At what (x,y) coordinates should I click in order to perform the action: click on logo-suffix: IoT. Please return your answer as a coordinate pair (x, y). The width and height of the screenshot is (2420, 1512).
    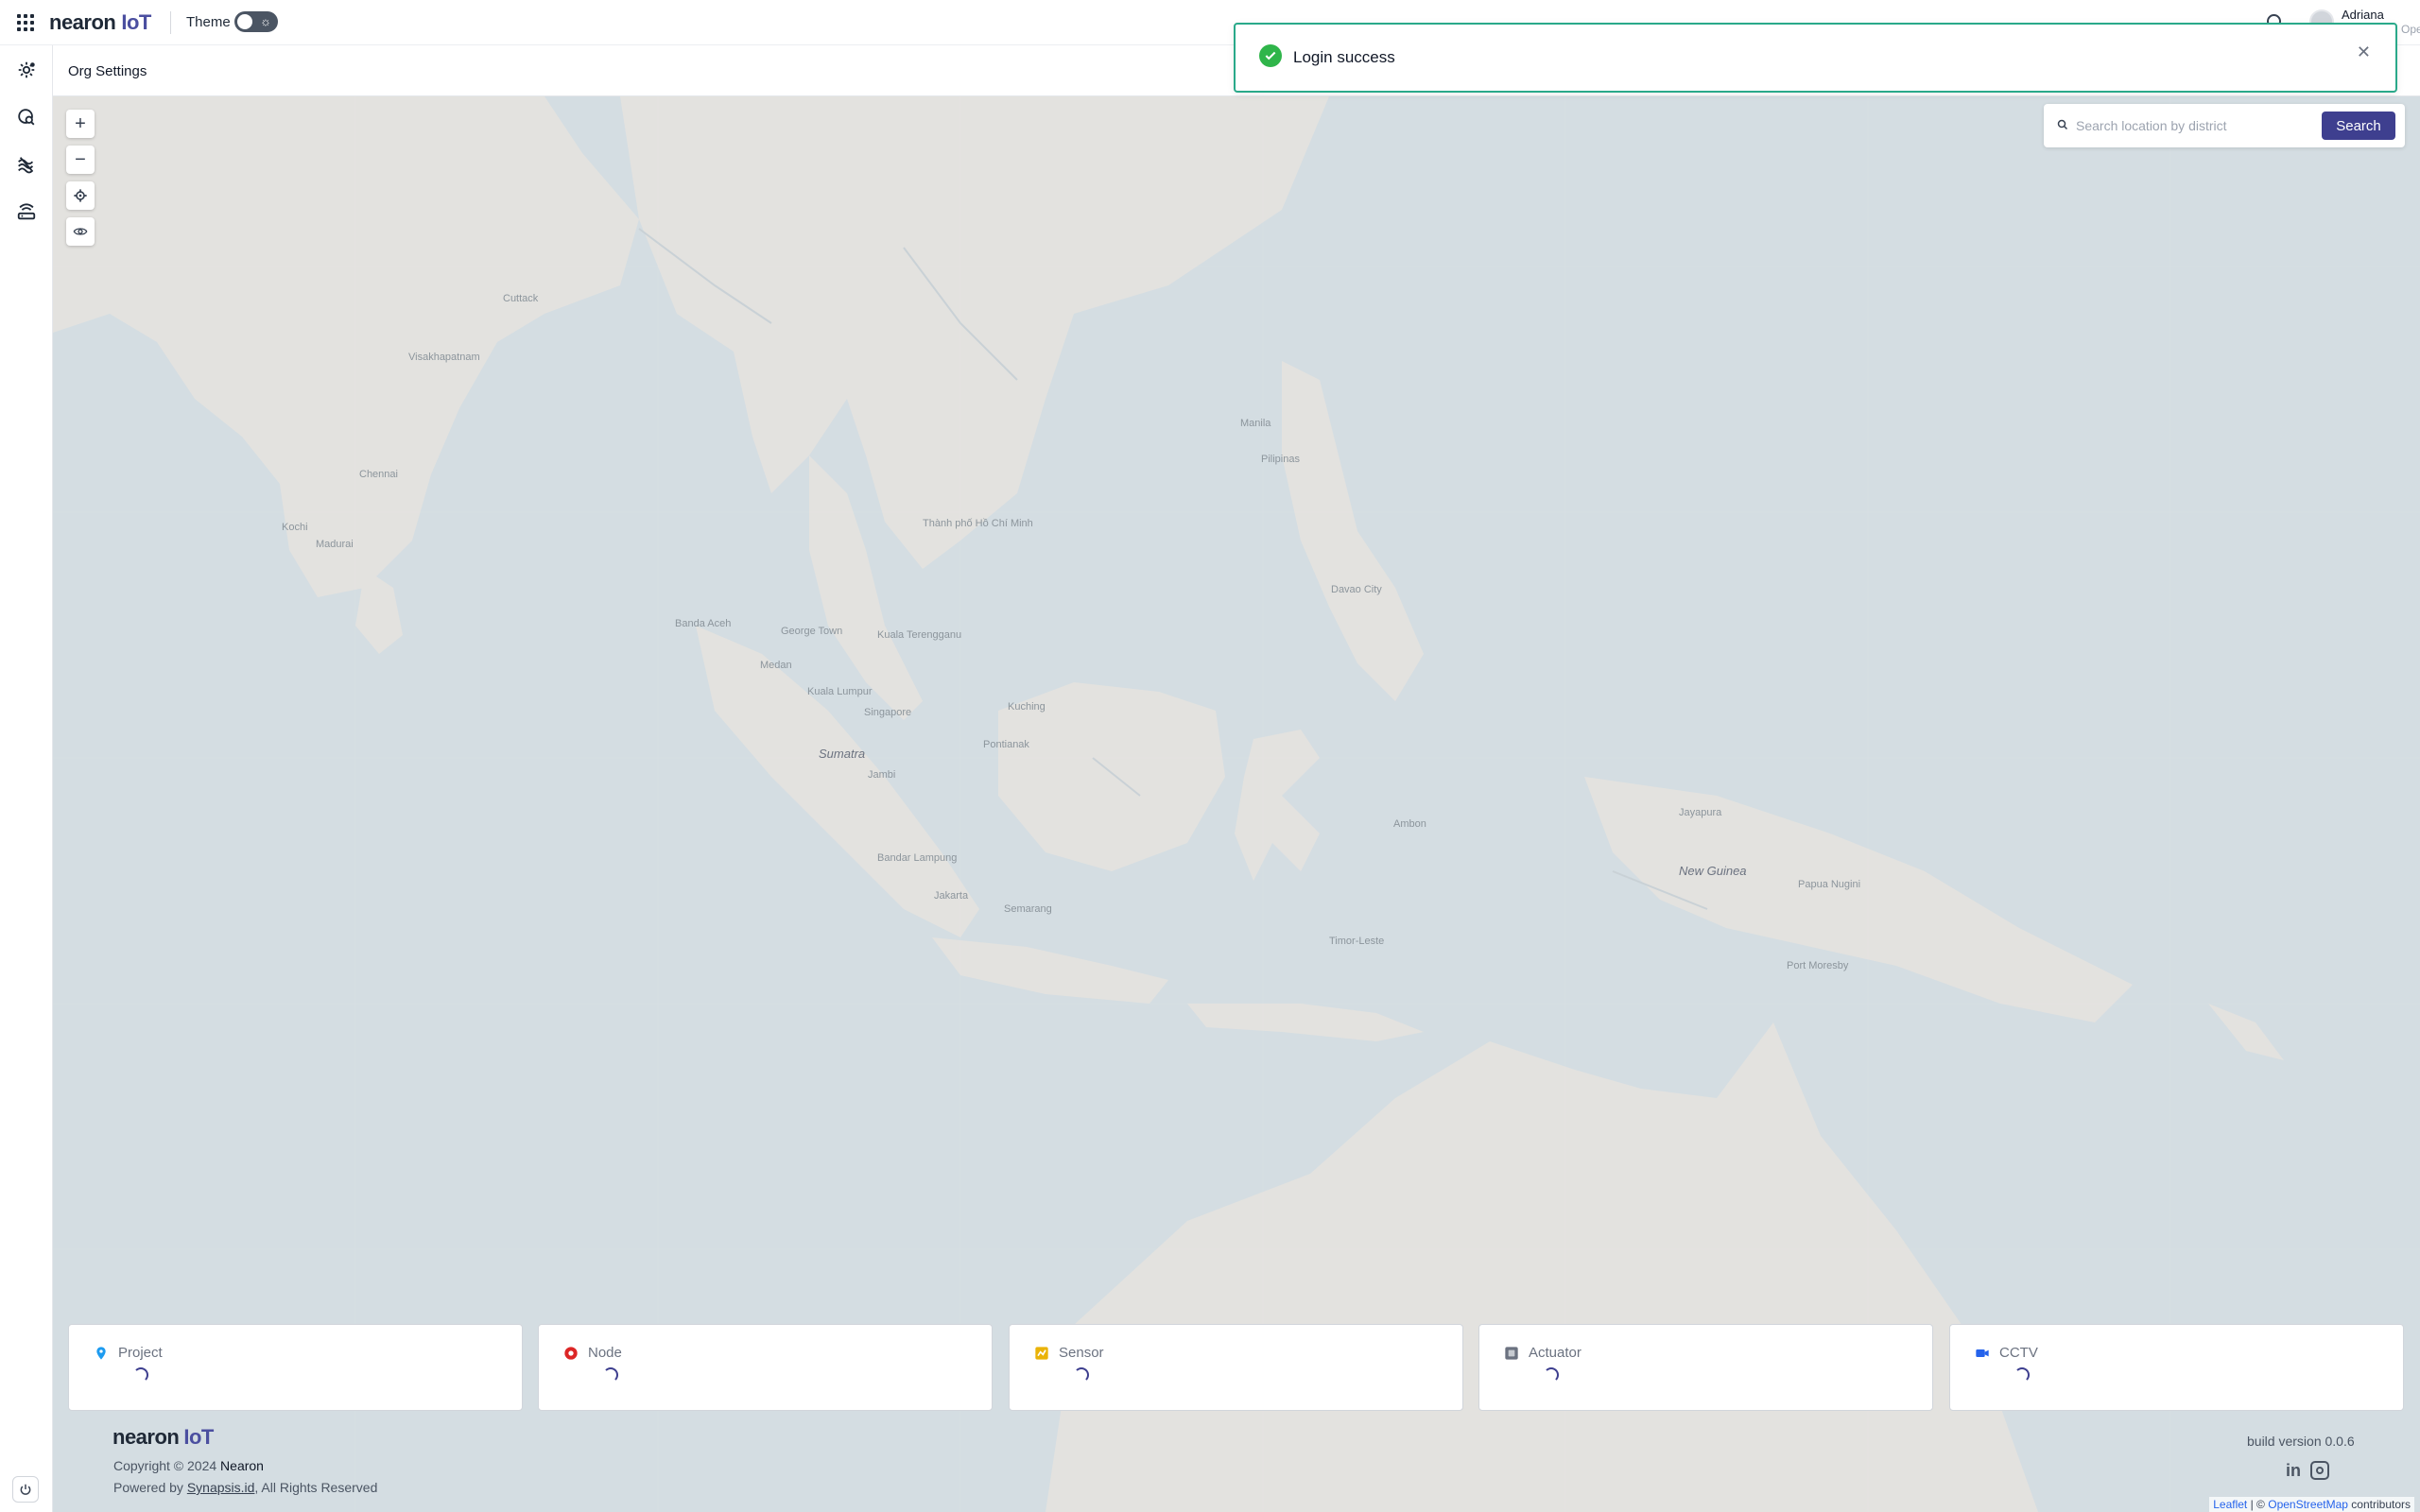
    Looking at the image, I should click on (136, 22).